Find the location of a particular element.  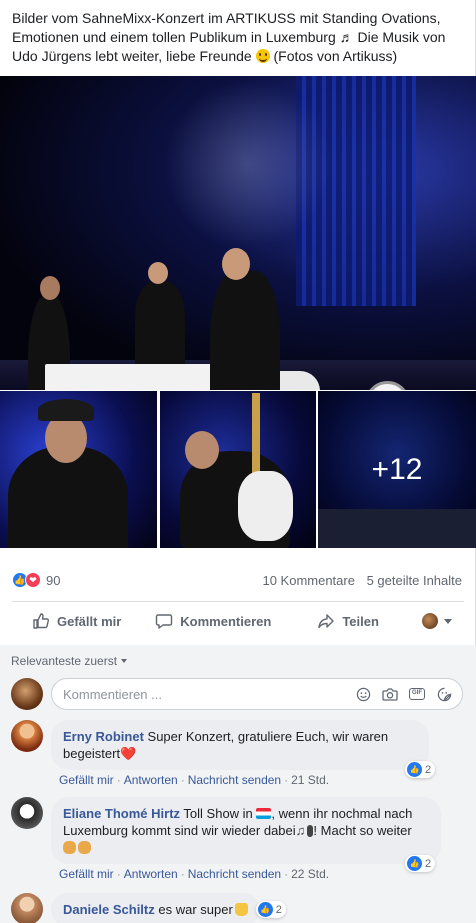

electric-guitar is located at coordinates (265, 506).